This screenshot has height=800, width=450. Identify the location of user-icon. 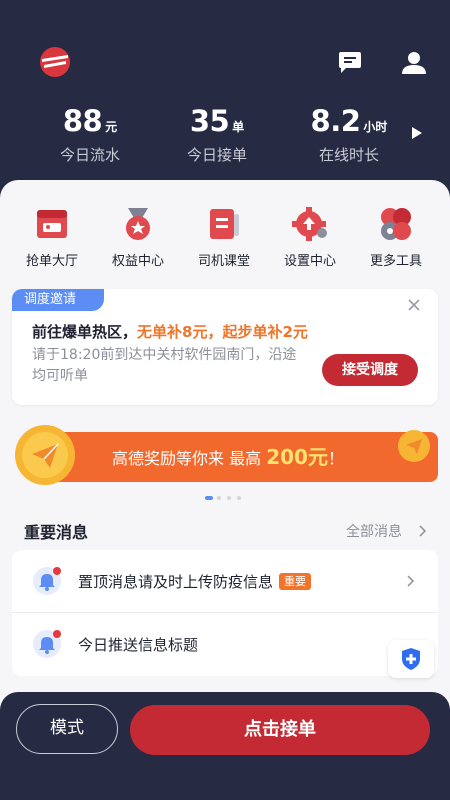
(414, 63).